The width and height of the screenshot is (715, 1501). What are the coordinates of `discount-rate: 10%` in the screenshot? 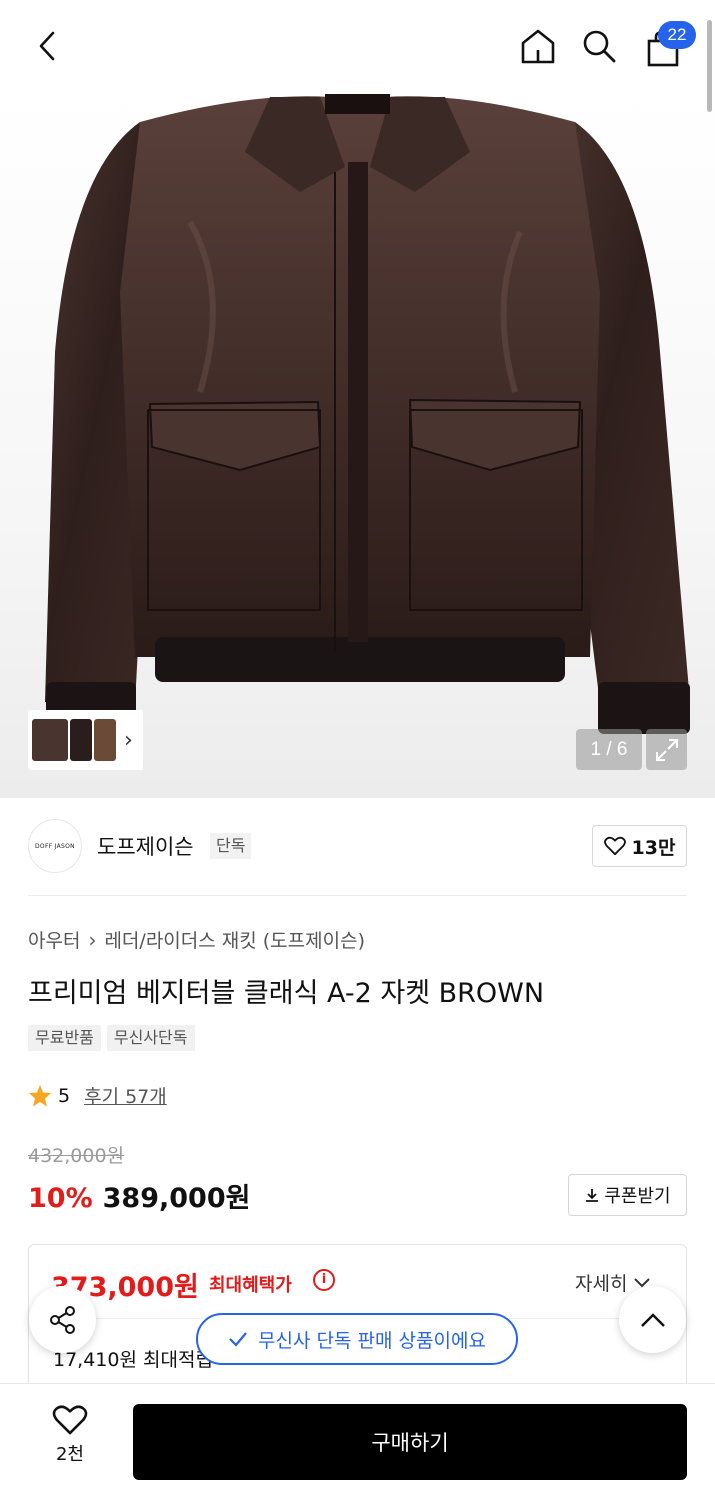 It's located at (60, 1198).